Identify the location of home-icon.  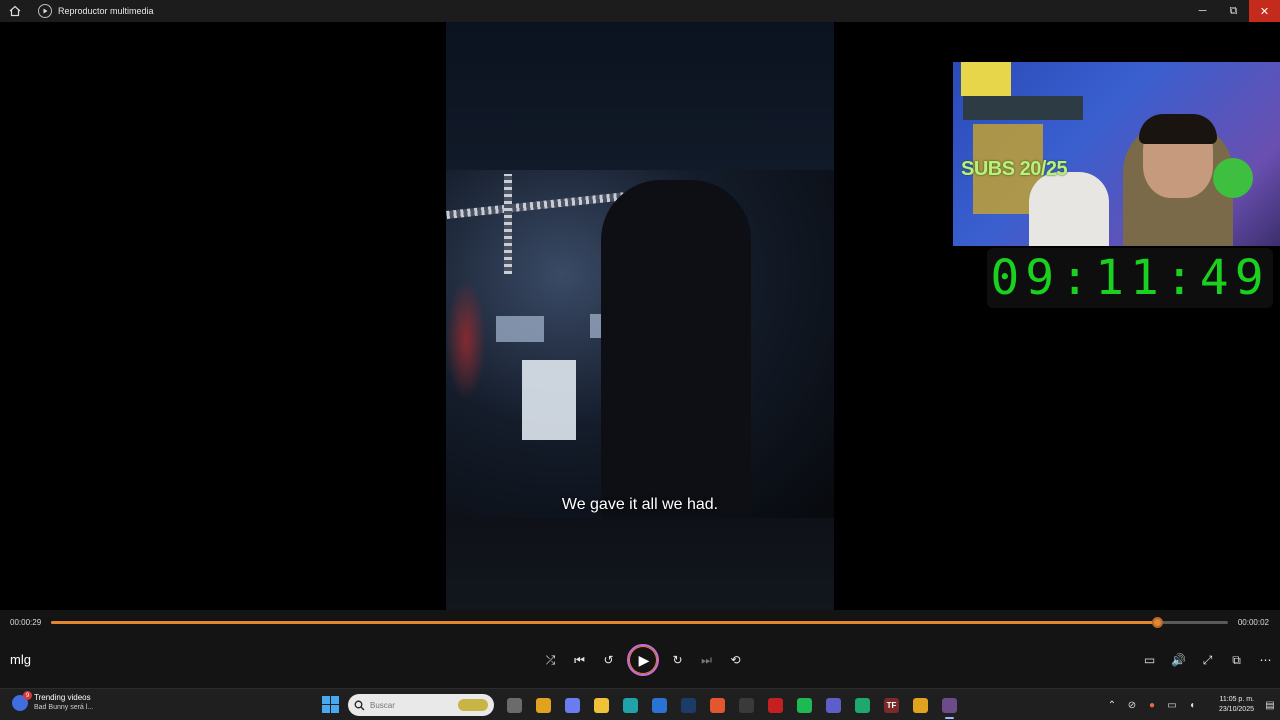
(15, 11).